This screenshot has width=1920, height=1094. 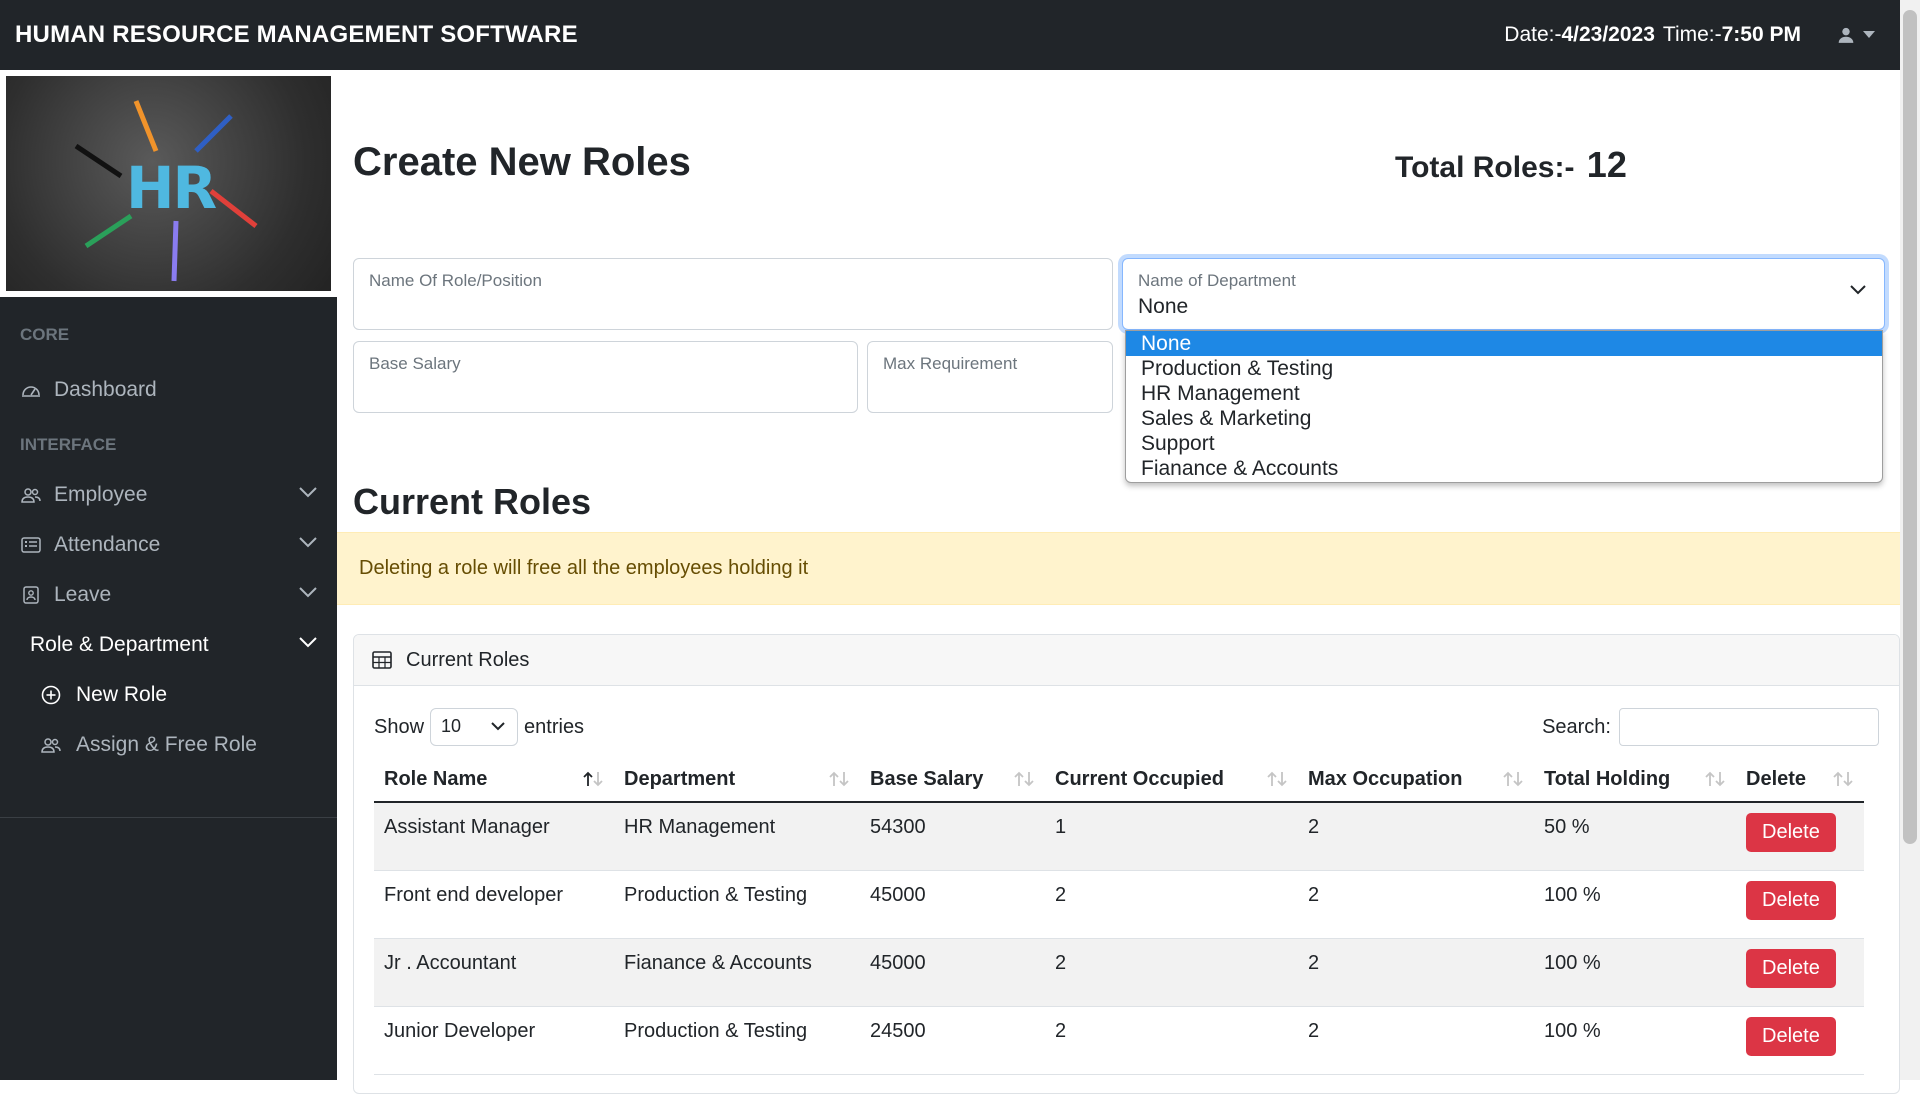 I want to click on search-input, so click(x=1749, y=727).